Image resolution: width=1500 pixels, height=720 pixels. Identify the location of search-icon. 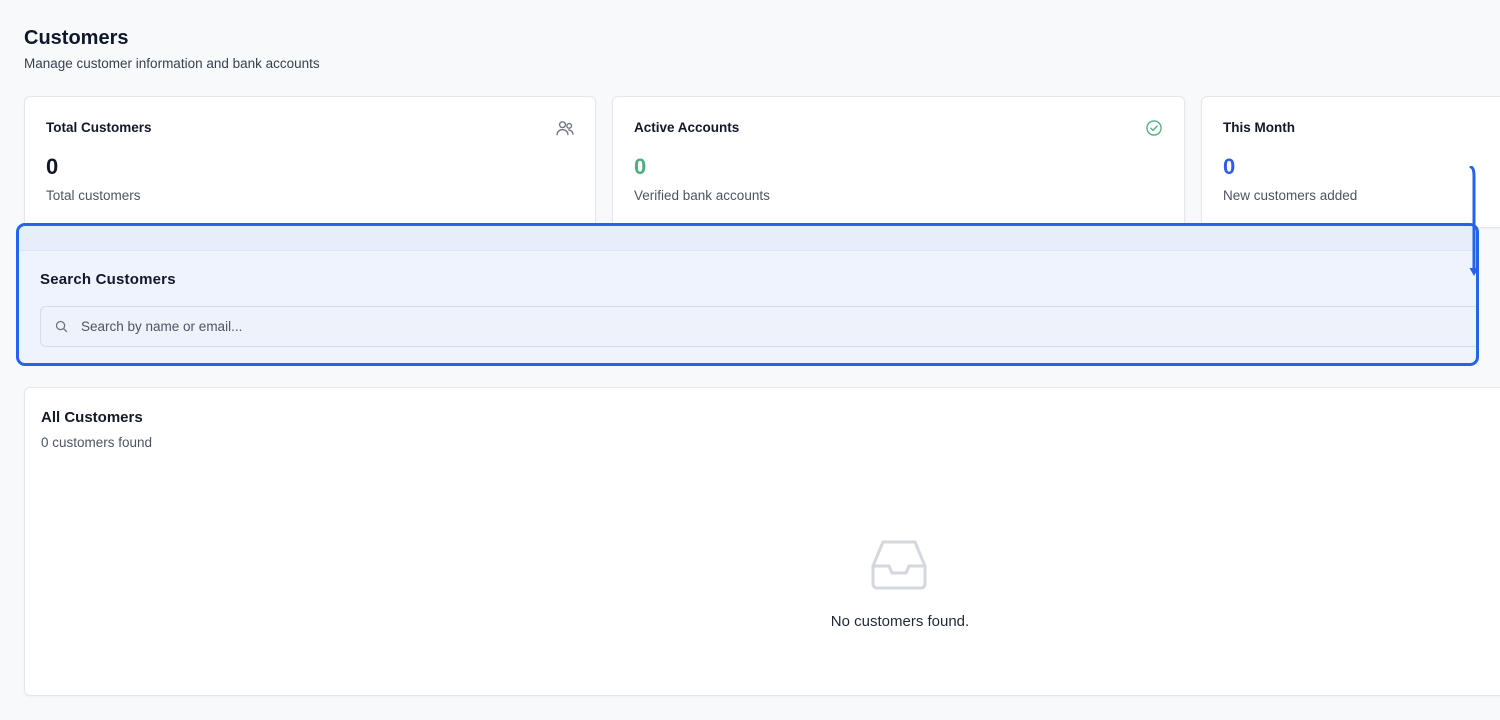
(61, 326).